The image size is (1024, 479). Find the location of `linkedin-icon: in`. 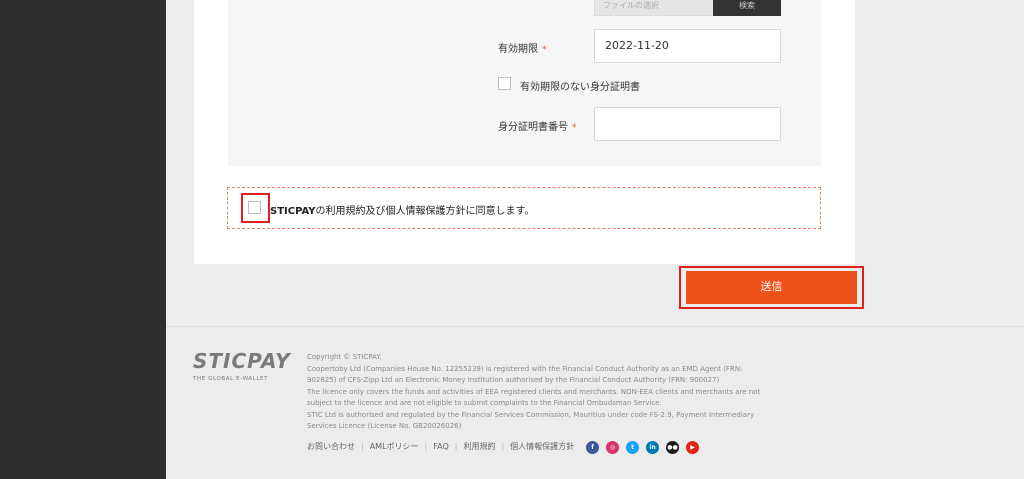

linkedin-icon: in is located at coordinates (652, 447).